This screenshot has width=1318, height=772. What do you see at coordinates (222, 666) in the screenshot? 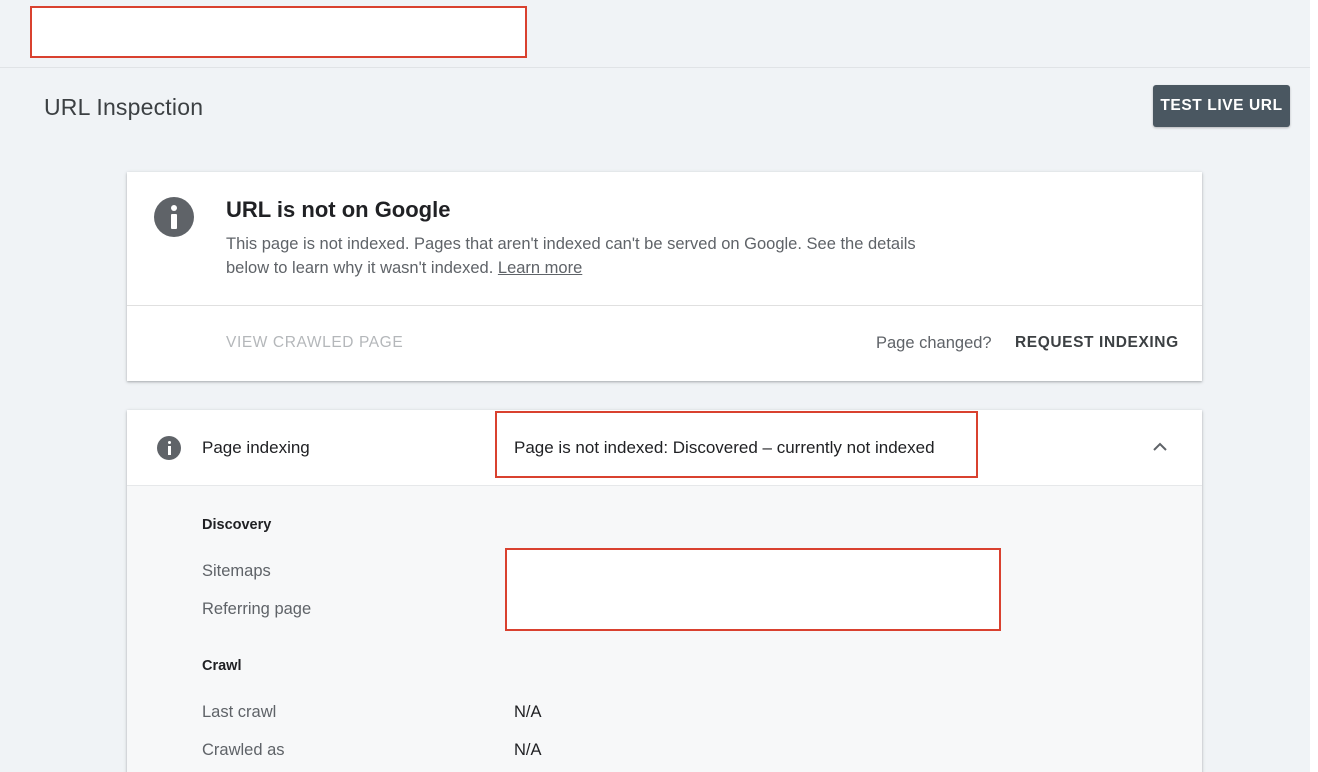
I see `crawl-section-title: Crawl` at bounding box center [222, 666].